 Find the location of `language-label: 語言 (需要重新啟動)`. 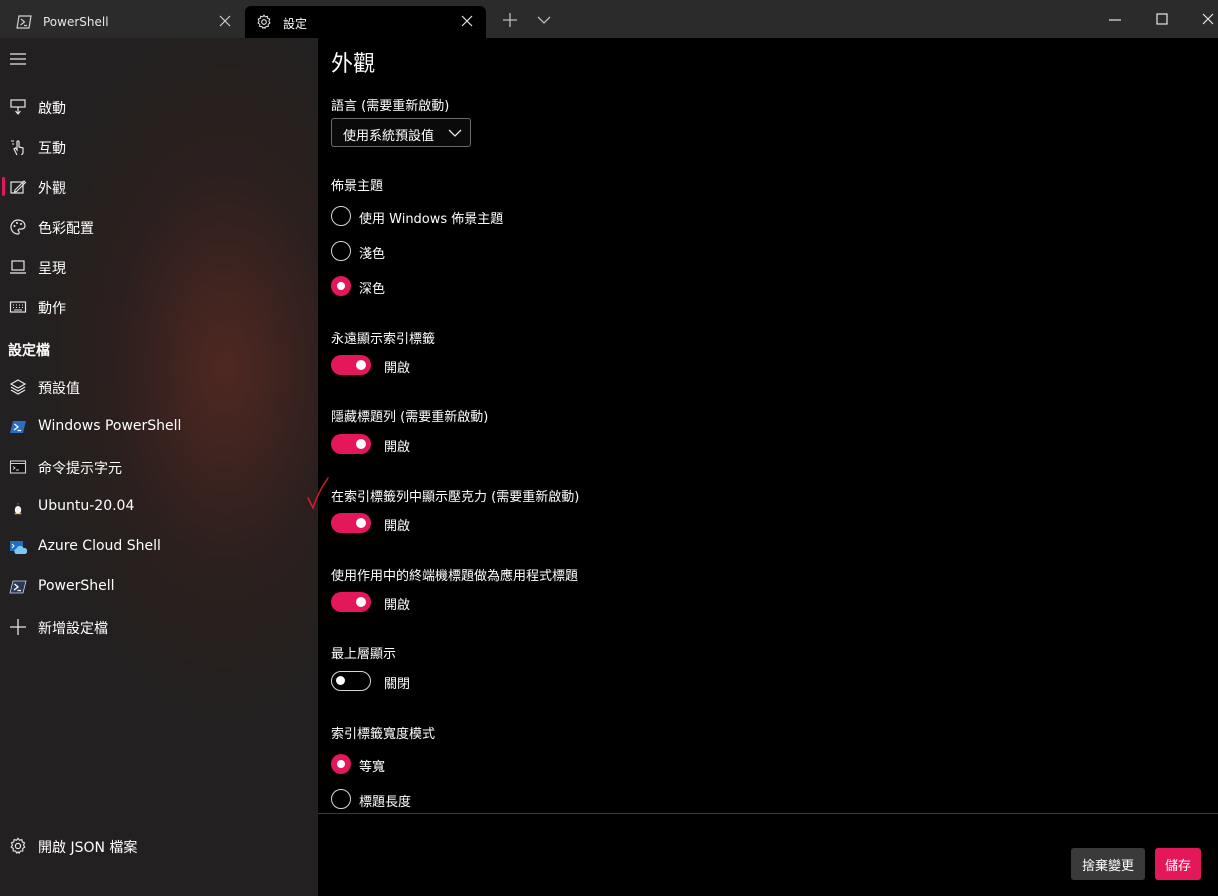

language-label: 語言 (需要重新啟動) is located at coordinates (390, 106).